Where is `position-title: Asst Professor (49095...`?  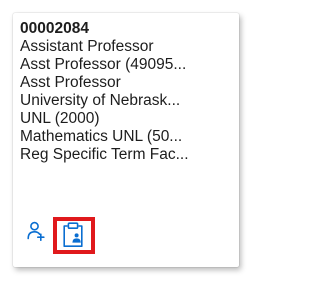 position-title: Asst Professor (49095... is located at coordinates (103, 64).